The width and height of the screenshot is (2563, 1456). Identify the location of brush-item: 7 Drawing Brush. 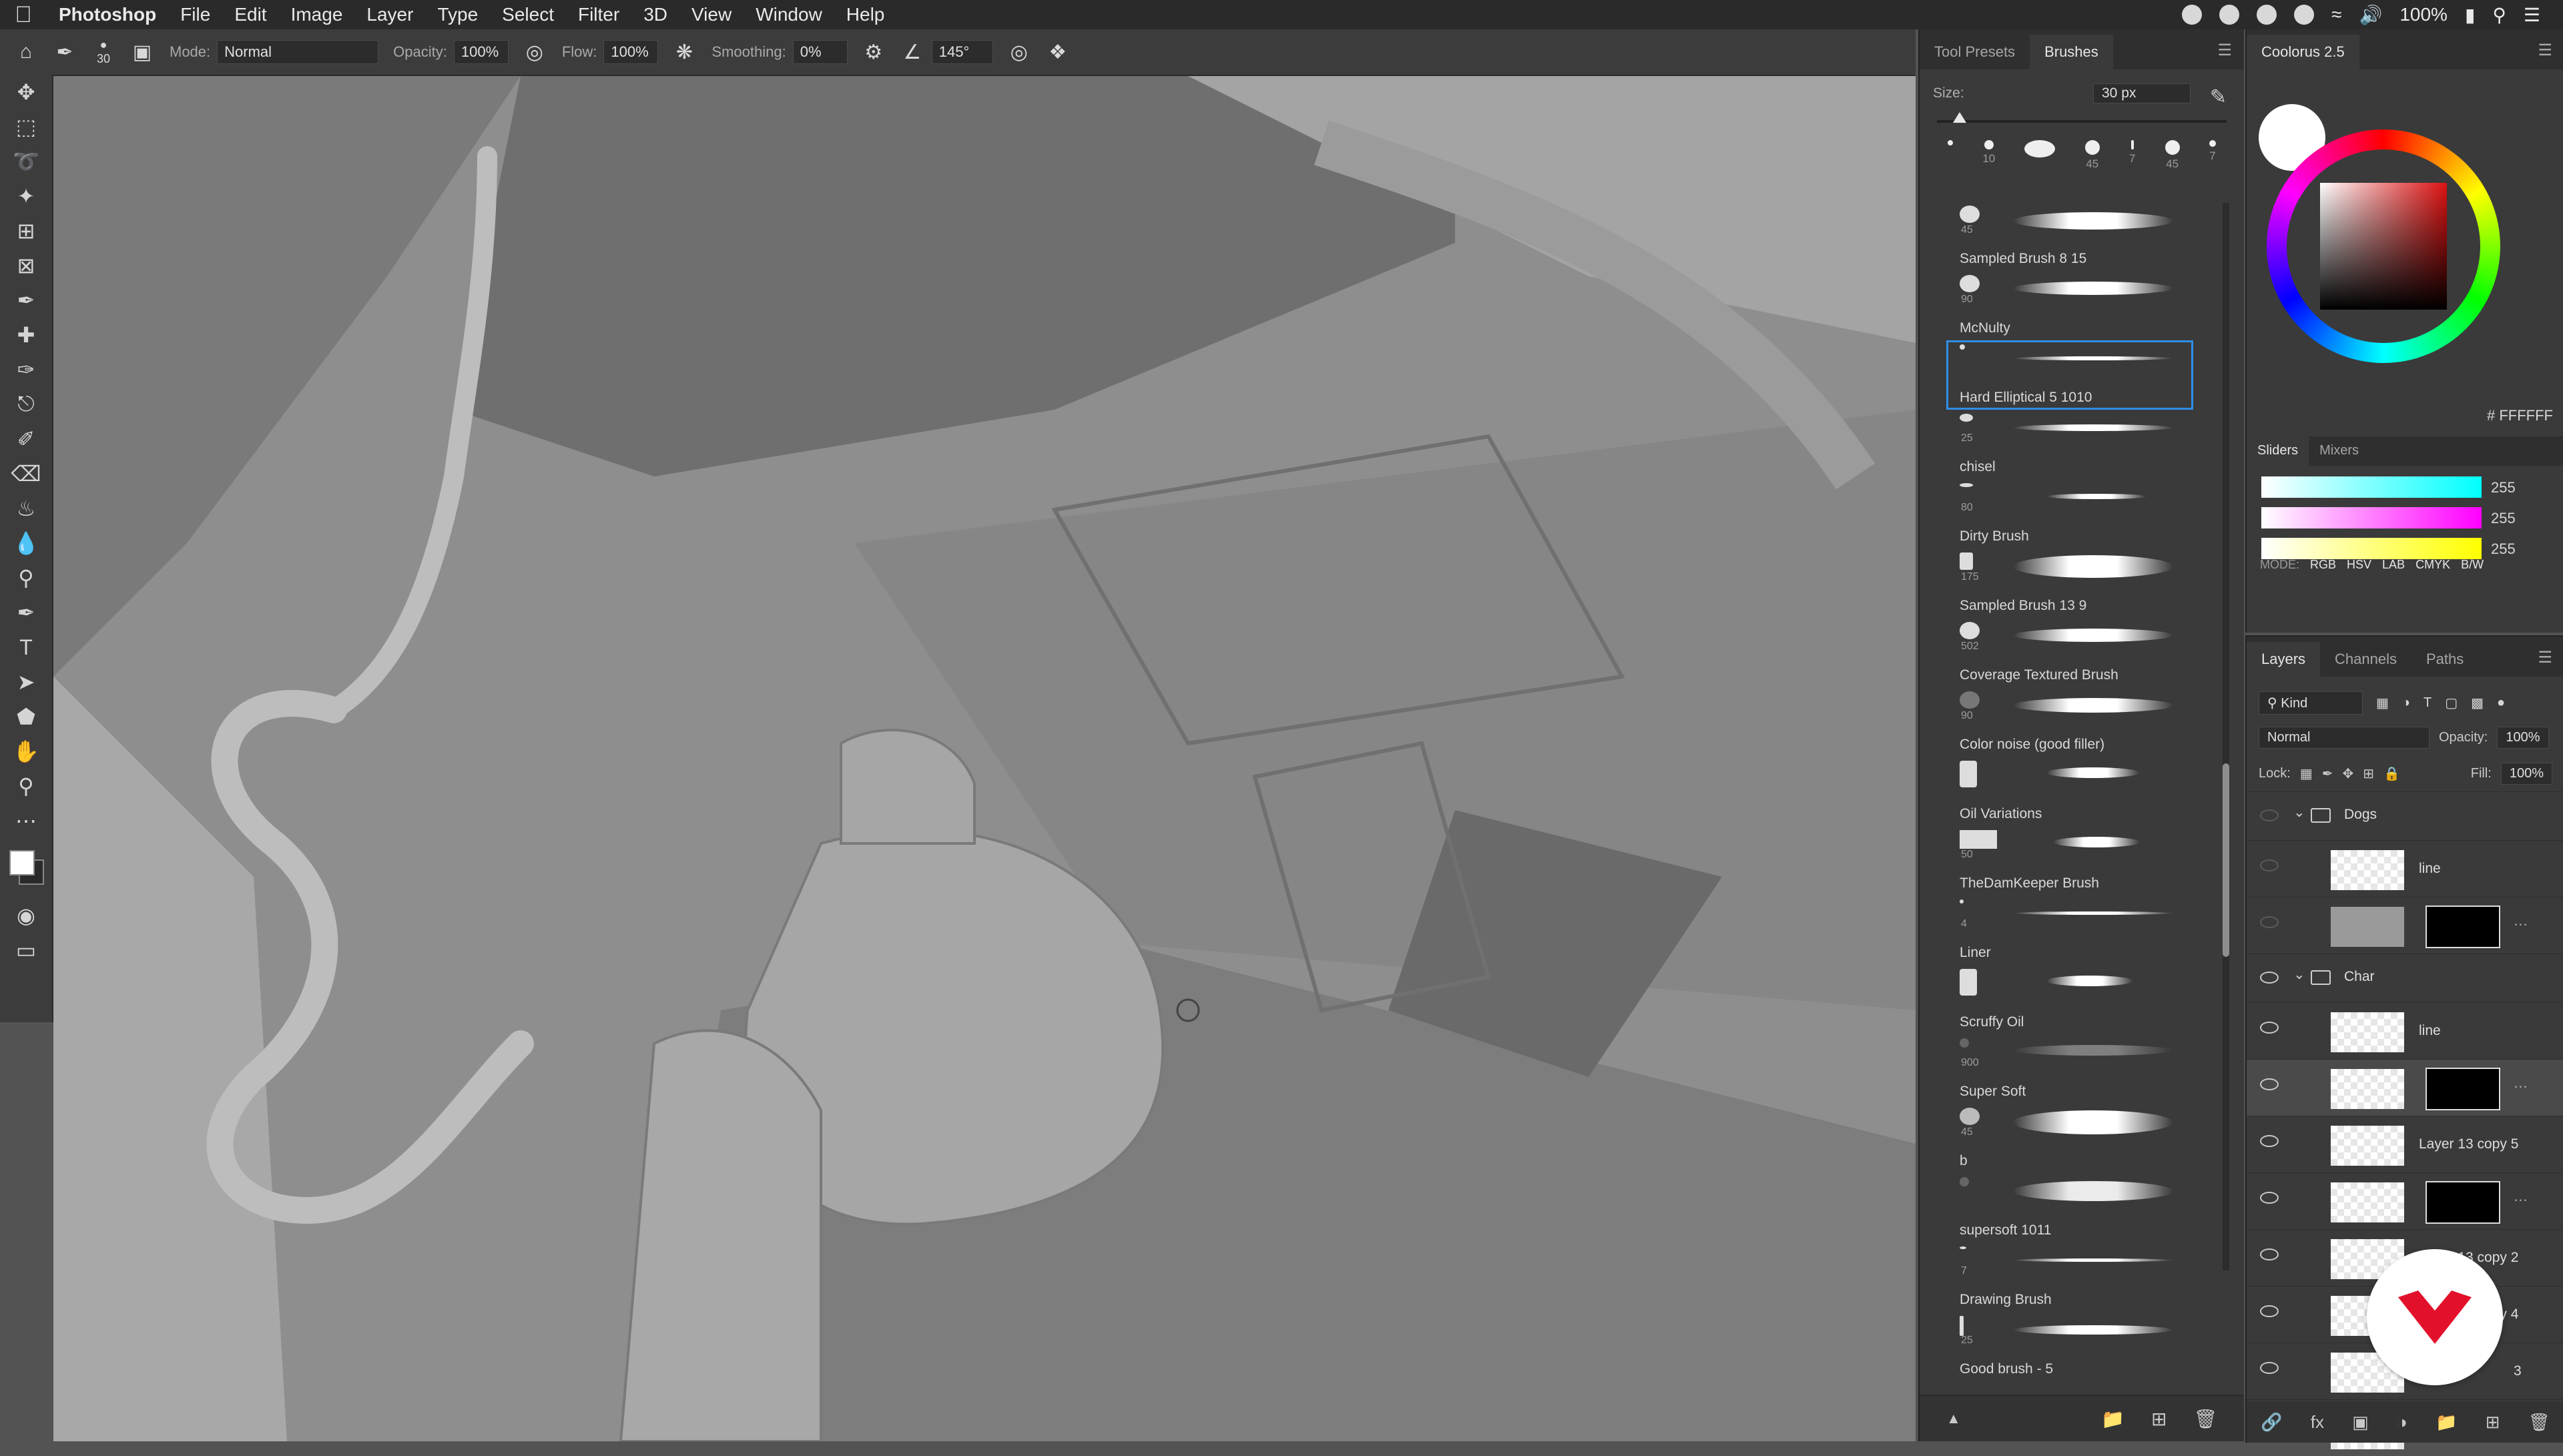
(2069, 1277).